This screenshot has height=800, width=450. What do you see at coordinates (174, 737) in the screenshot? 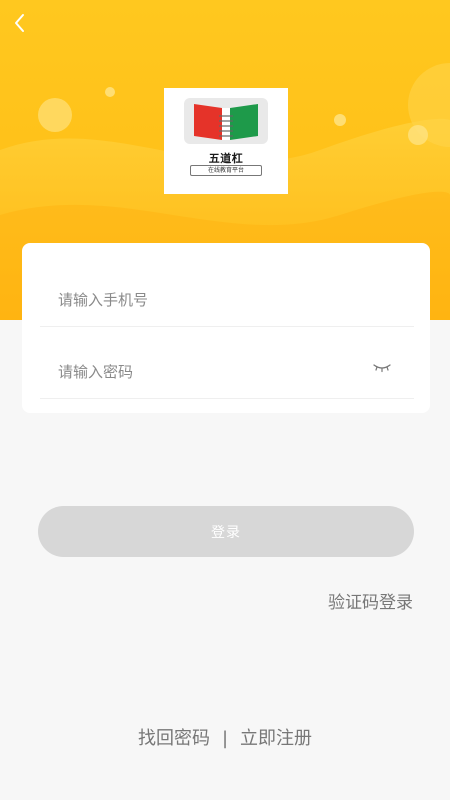
I see `forgot-password-link: 找回密码` at bounding box center [174, 737].